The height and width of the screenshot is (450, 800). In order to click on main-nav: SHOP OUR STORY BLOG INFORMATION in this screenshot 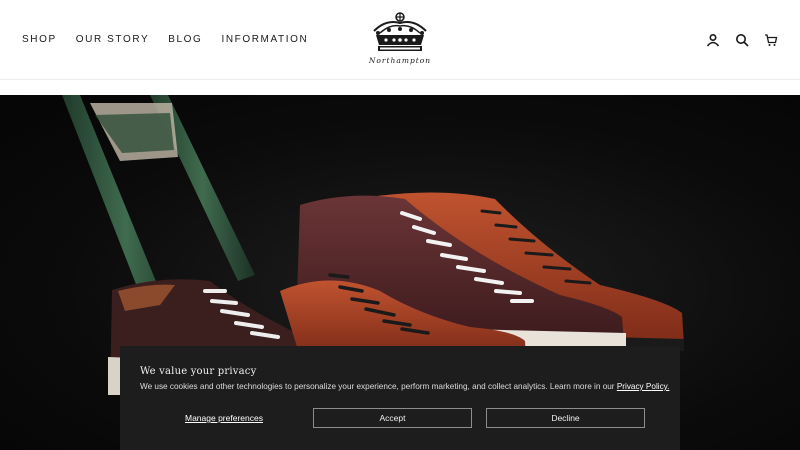, I will do `click(174, 40)`.